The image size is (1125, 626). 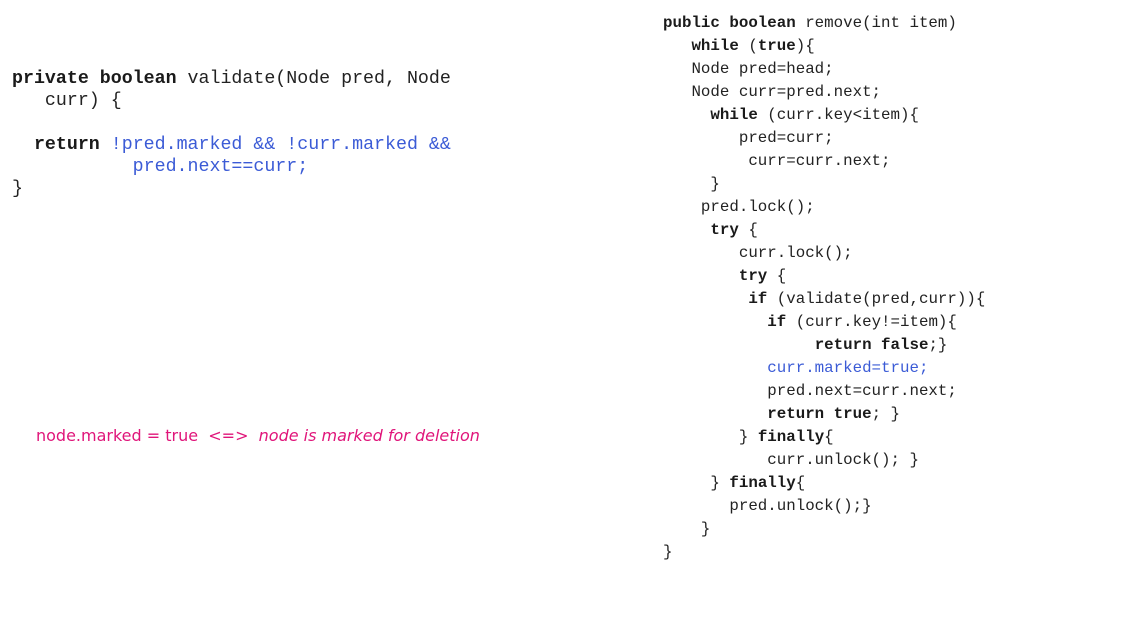 What do you see at coordinates (876, 23) in the screenshot?
I see `code-text: remove(int item)` at bounding box center [876, 23].